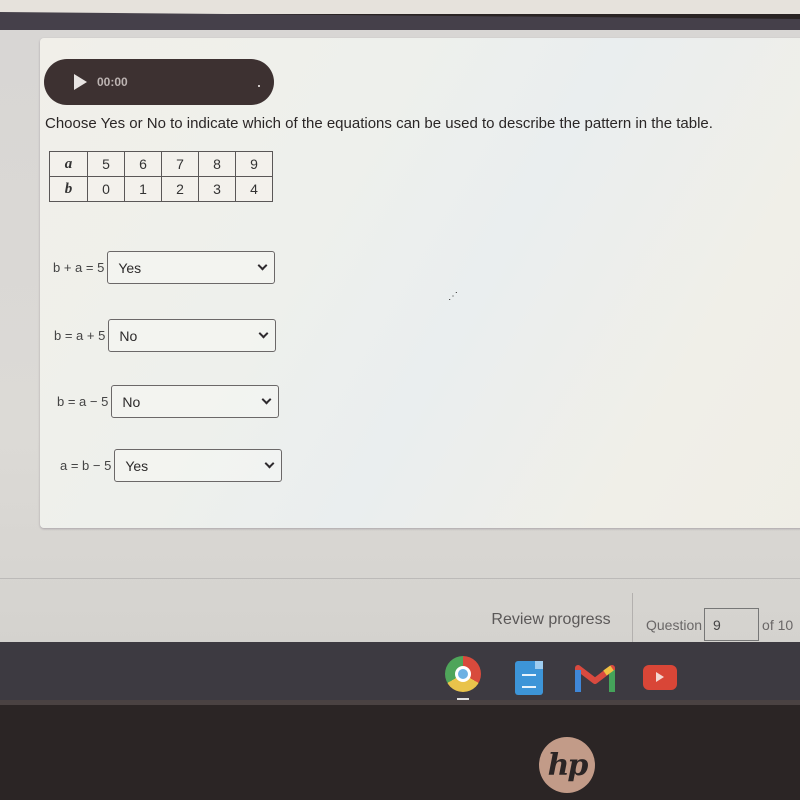 This screenshot has height=800, width=800. What do you see at coordinates (400, 578) in the screenshot?
I see `footer-divider` at bounding box center [400, 578].